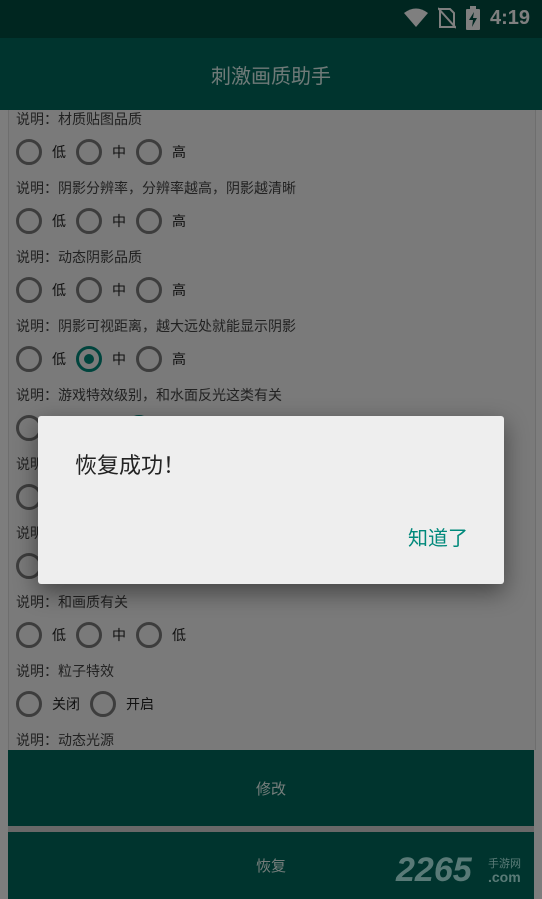 Image resolution: width=542 pixels, height=899 pixels. Describe the element at coordinates (434, 870) in the screenshot. I see `watermark-number: 2265` at that location.